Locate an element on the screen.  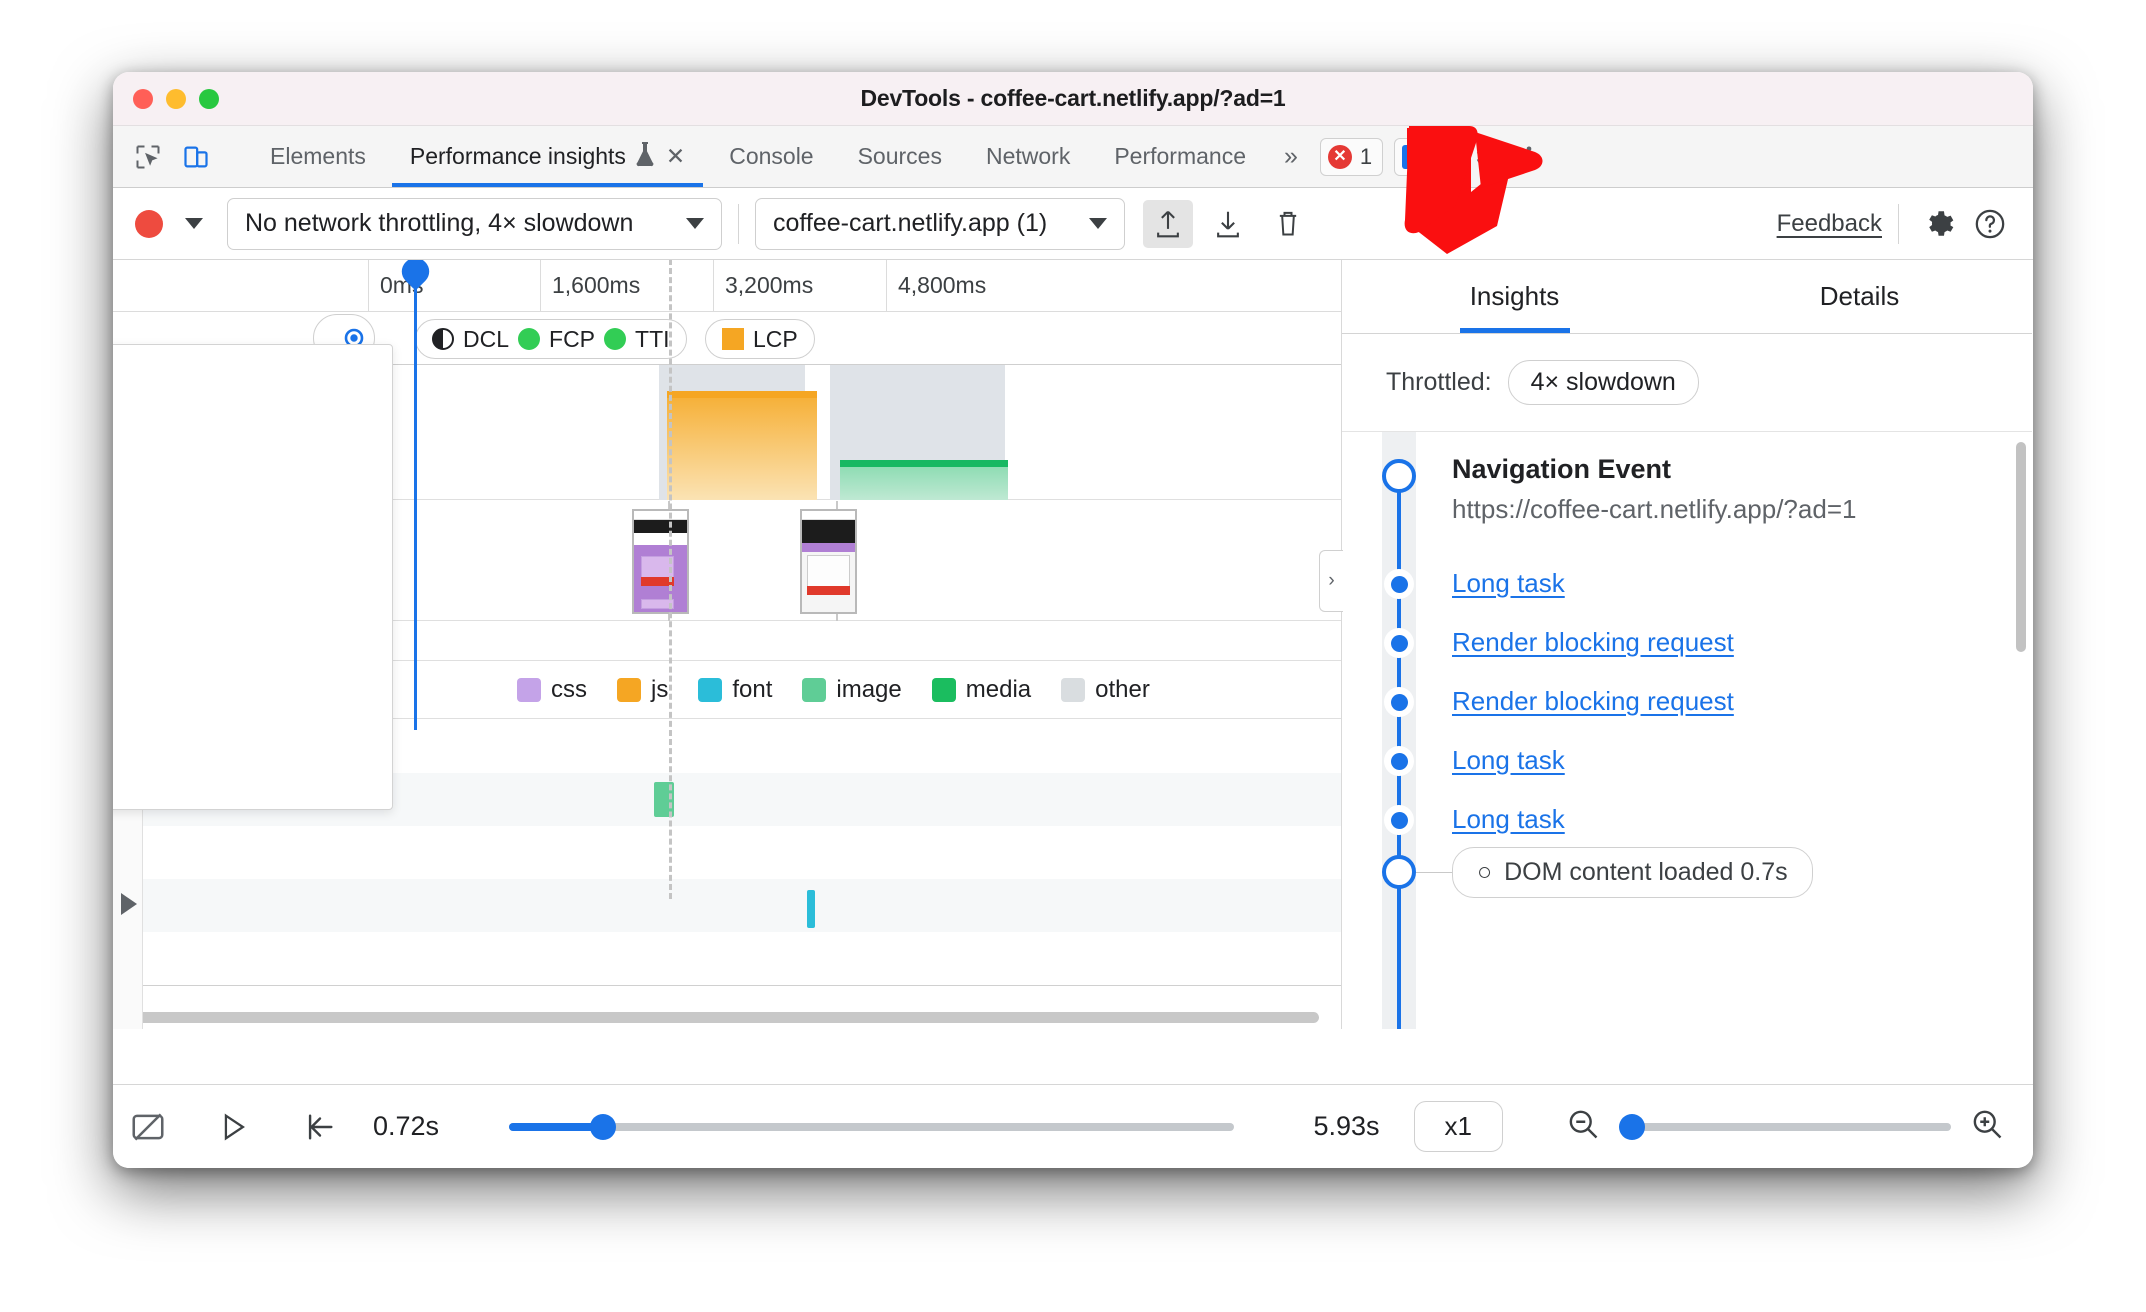
export-recording-button is located at coordinates (1228, 224).